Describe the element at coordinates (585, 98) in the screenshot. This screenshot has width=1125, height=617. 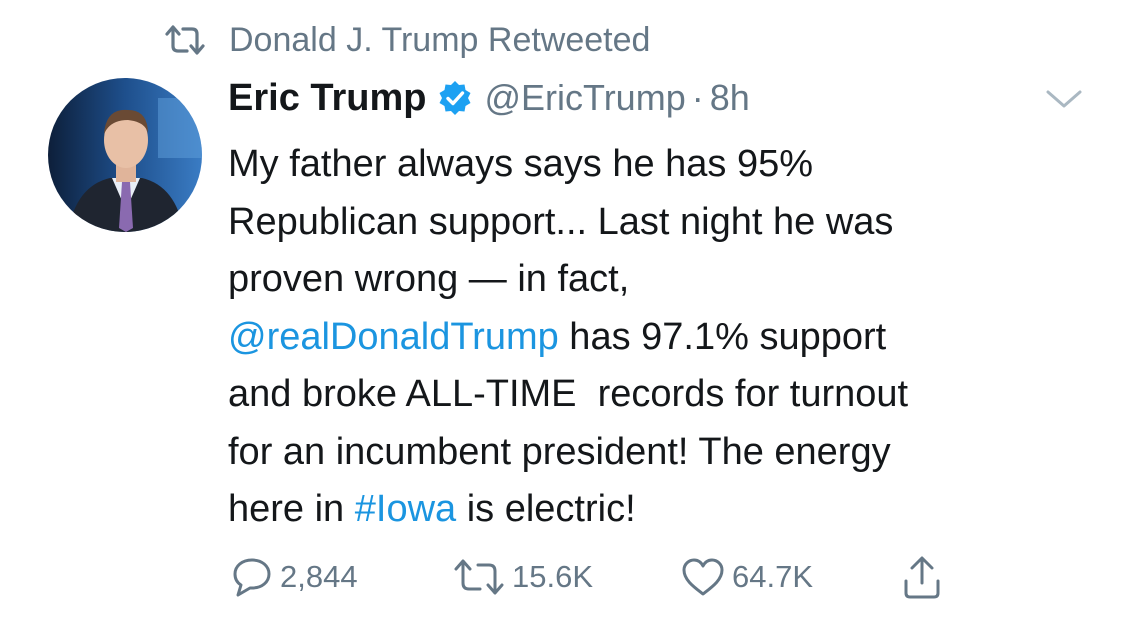
I see `author-handle: @EricTrump` at that location.